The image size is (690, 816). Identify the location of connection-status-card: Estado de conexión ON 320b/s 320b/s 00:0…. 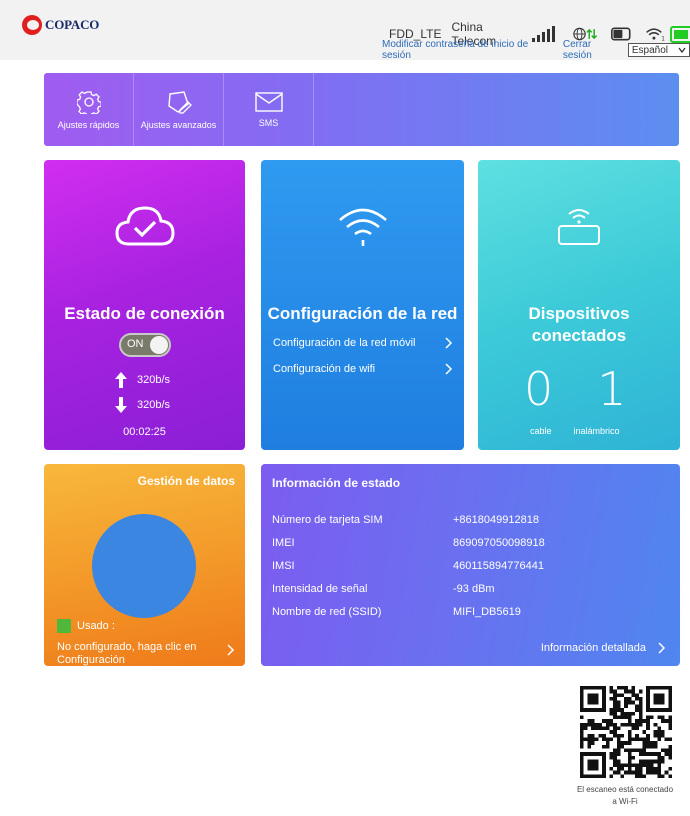
(144, 305).